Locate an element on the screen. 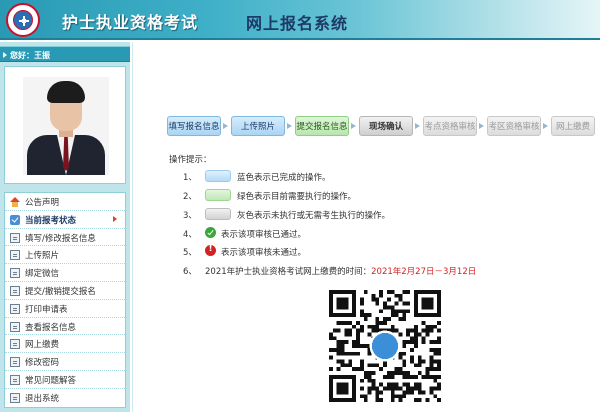 The width and height of the screenshot is (600, 412). sidebar-item-status: 当前报考状态 is located at coordinates (65, 220).